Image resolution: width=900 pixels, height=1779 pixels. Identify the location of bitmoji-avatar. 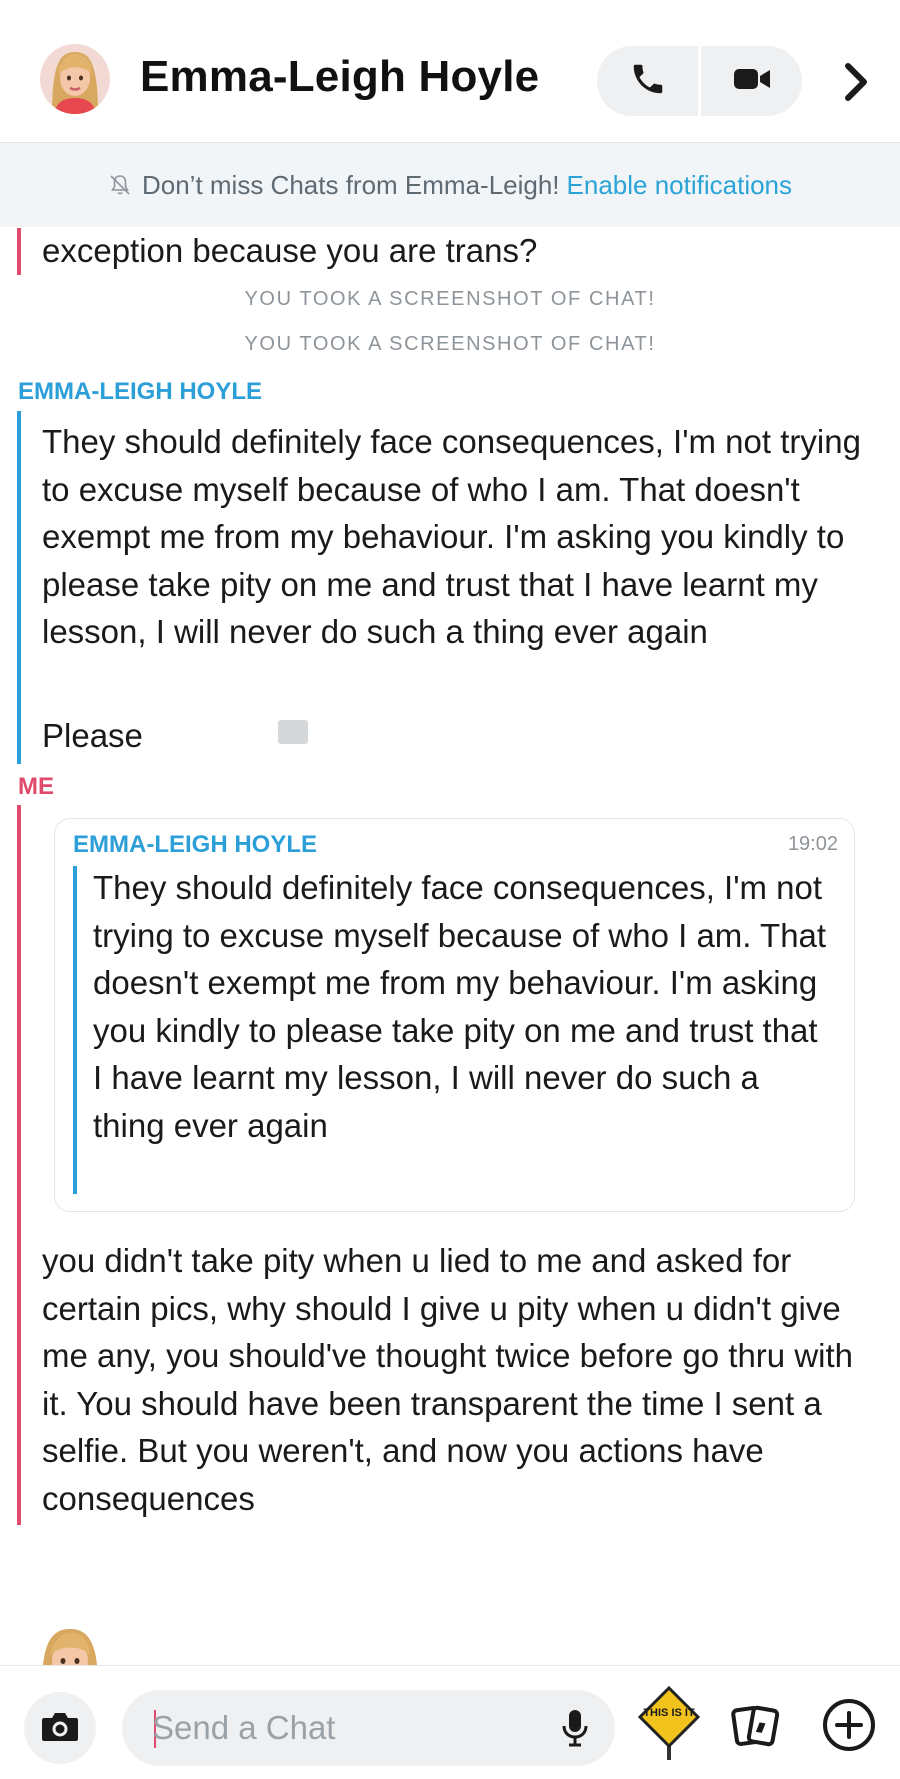
(75, 79).